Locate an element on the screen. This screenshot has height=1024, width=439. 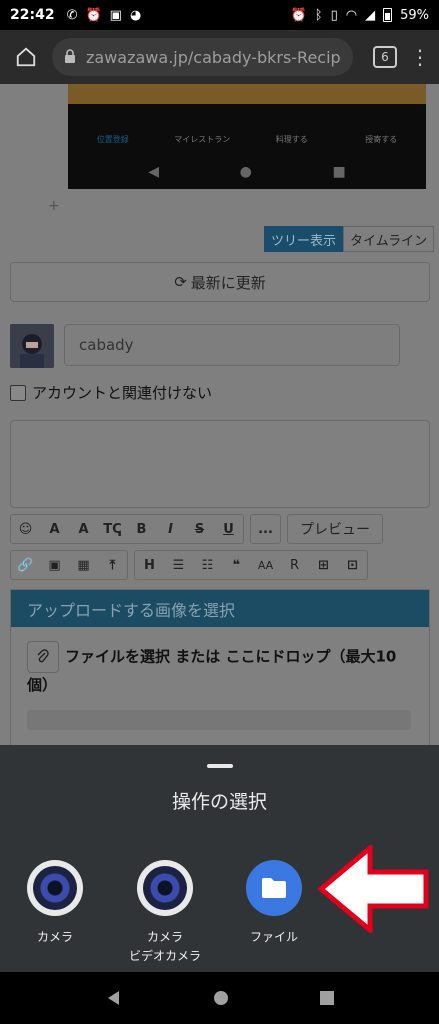
paperclip-icon is located at coordinates (43, 657).